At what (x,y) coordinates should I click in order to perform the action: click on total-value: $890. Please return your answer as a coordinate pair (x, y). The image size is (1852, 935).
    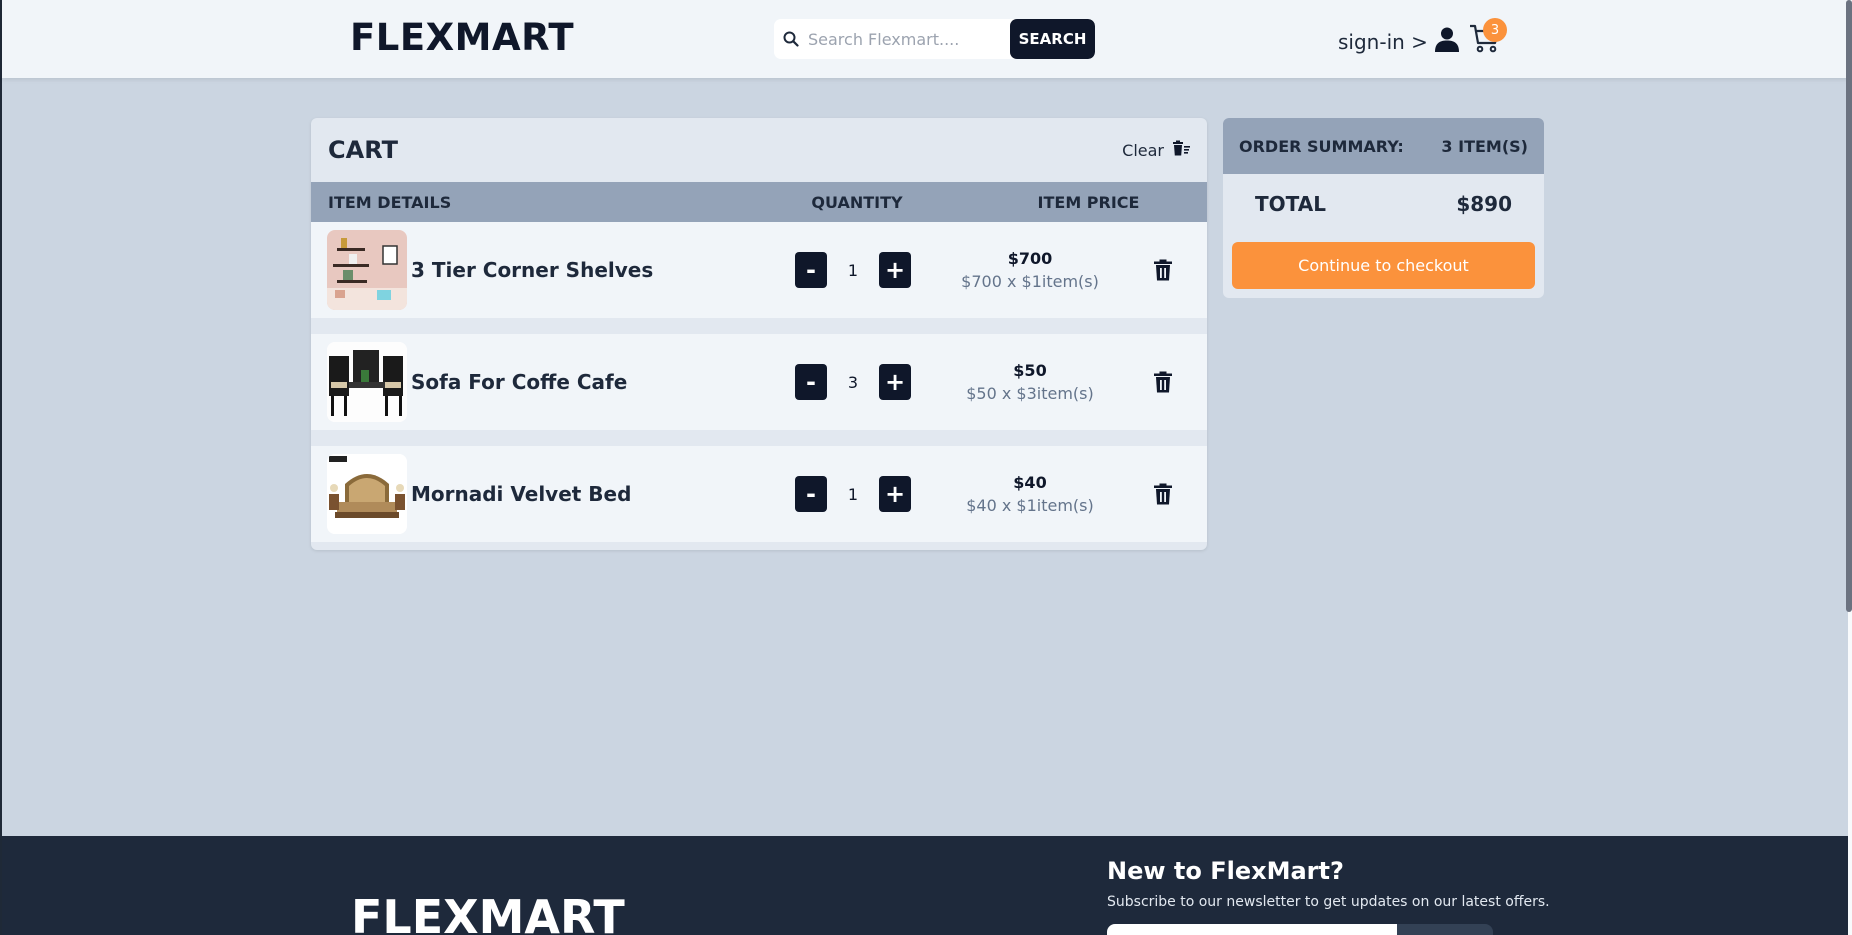
    Looking at the image, I should click on (1484, 204).